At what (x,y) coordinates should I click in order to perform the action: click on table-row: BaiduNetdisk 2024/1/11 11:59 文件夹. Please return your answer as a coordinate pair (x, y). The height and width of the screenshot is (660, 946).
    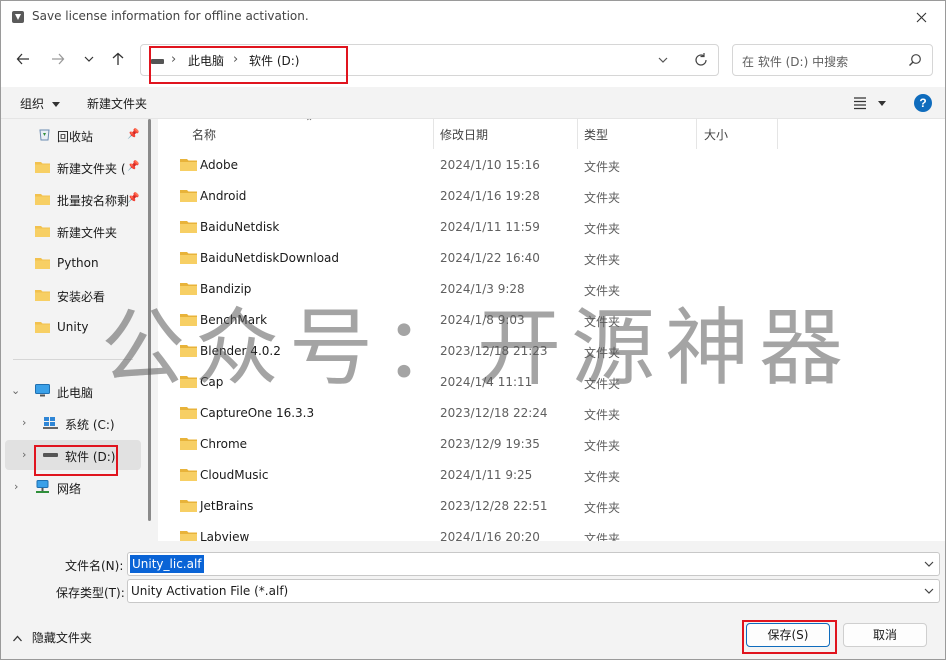
    Looking at the image, I should click on (552, 227).